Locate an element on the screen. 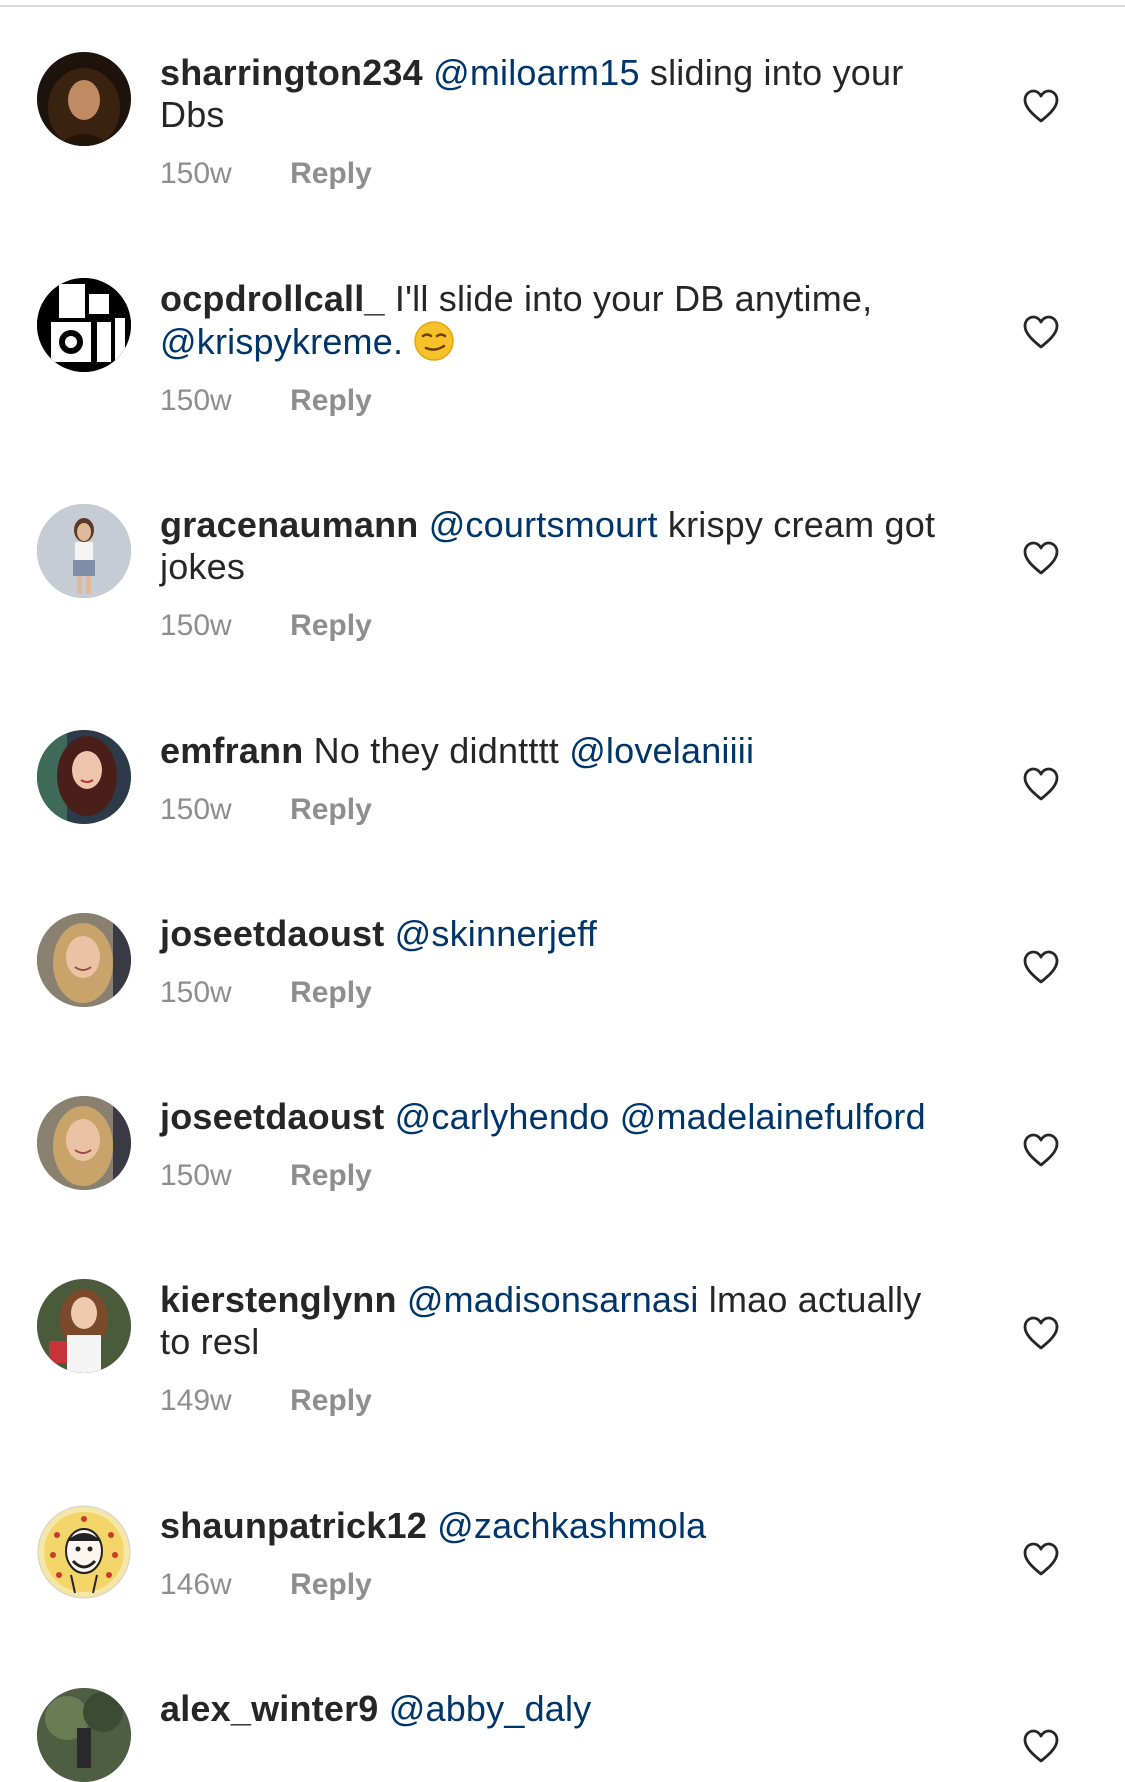  comment-mention: @skinnerjeff is located at coordinates (496, 933).